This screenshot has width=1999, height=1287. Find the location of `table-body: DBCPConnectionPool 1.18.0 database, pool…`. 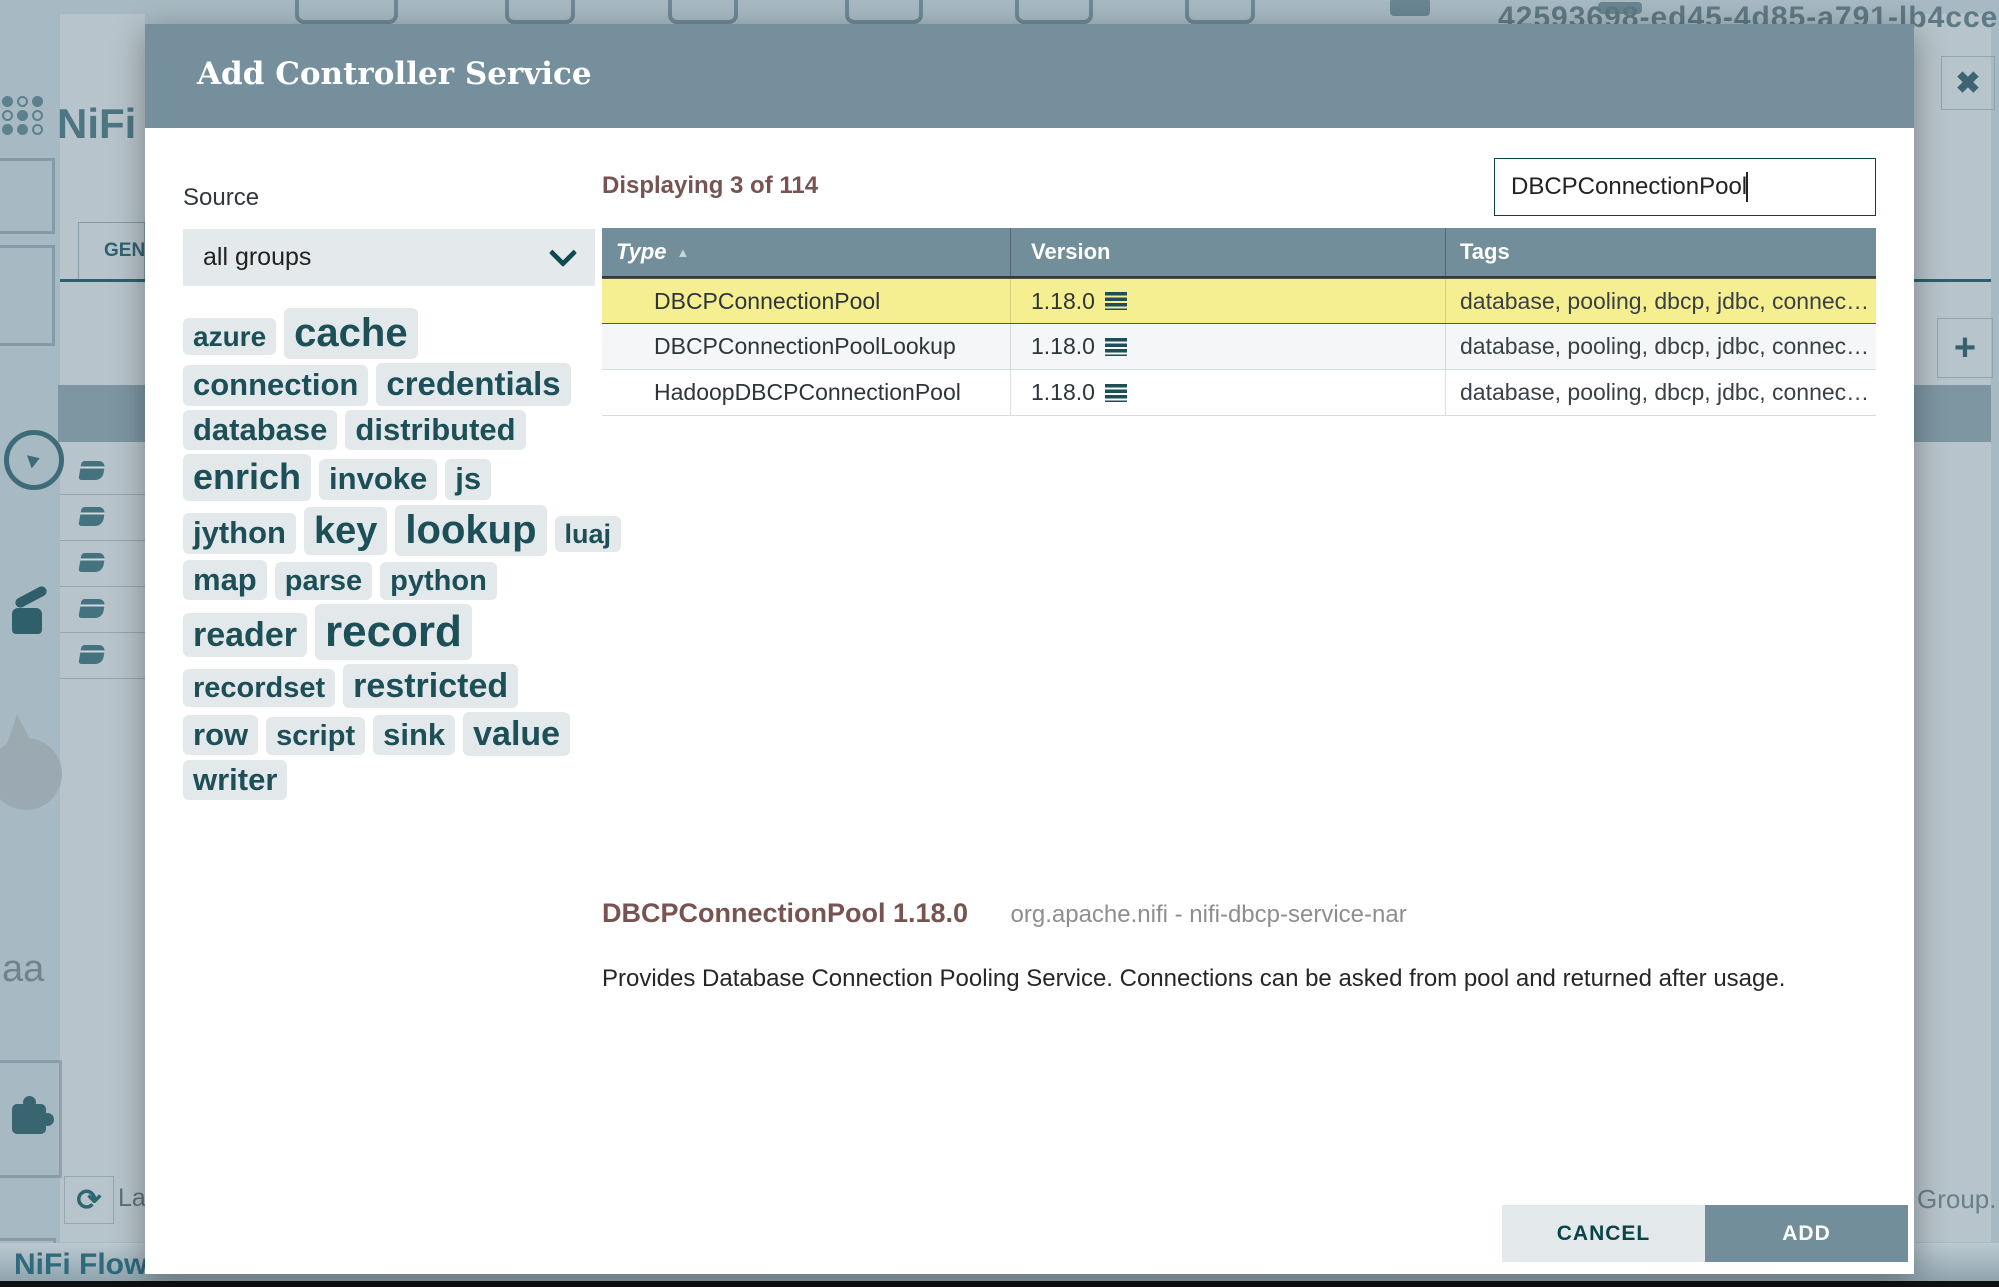

table-body: DBCPConnectionPool 1.18.0 database, pool… is located at coordinates (1239, 347).